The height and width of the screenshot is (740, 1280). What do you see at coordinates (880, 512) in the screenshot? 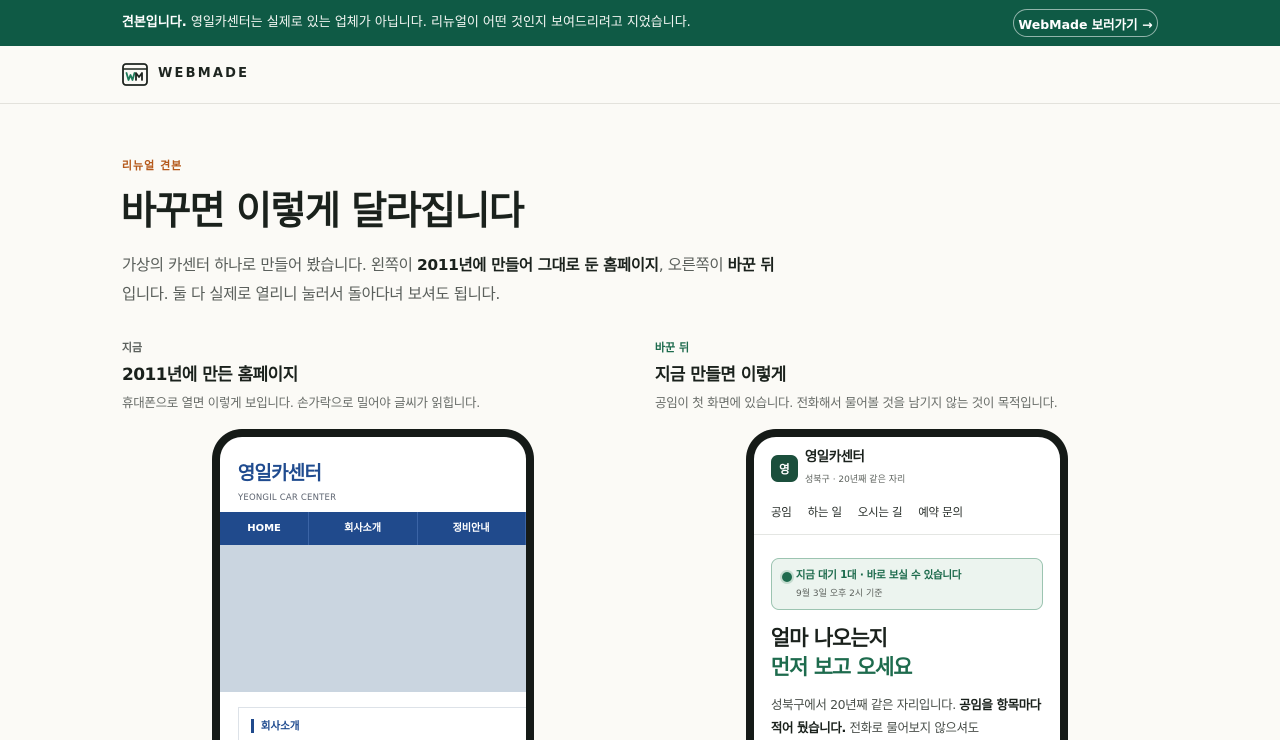
I see `new-nav-directions: 오시는 길` at bounding box center [880, 512].